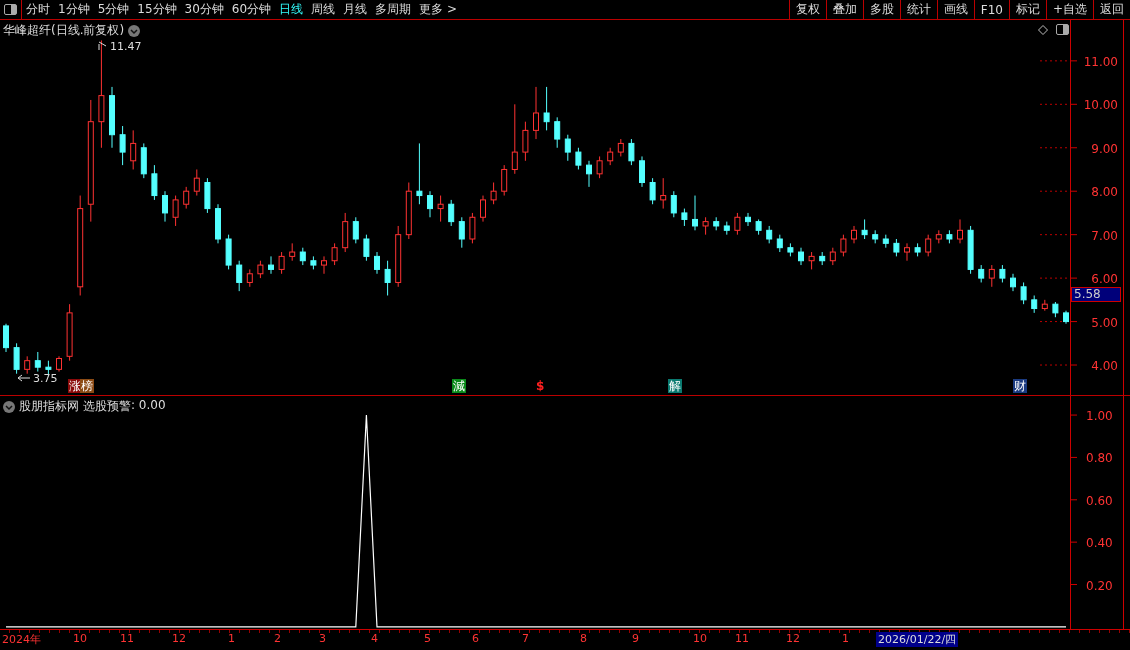  Describe the element at coordinates (277, 638) in the screenshot. I see `time-label: 2` at that location.